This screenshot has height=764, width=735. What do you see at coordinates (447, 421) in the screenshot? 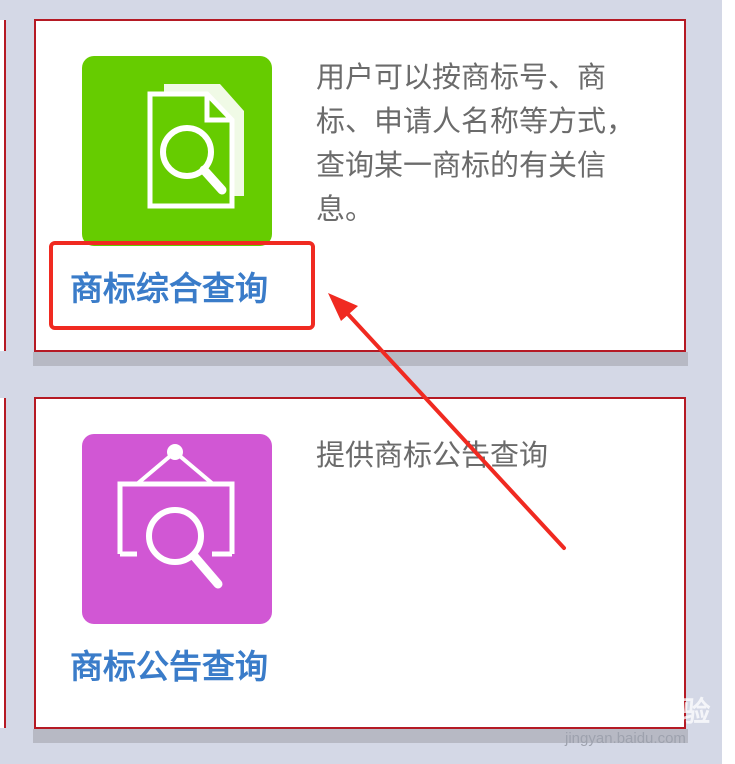
I see `annotation-arrow` at bounding box center [447, 421].